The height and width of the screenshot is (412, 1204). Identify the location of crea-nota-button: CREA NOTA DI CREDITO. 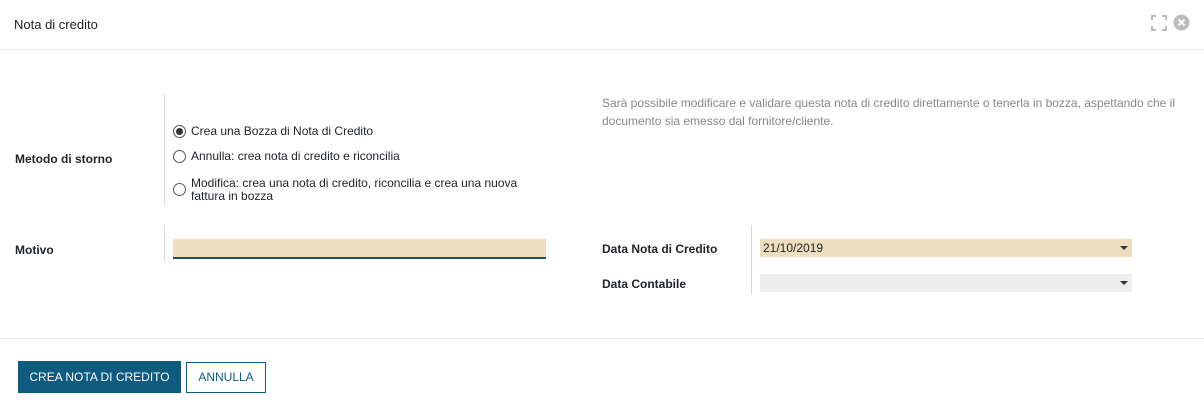
(99, 377).